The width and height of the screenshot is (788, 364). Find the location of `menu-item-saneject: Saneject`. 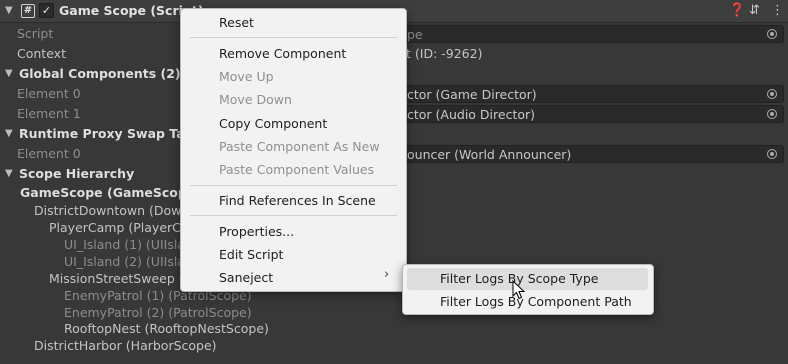

menu-item-saneject: Saneject is located at coordinates (246, 278).